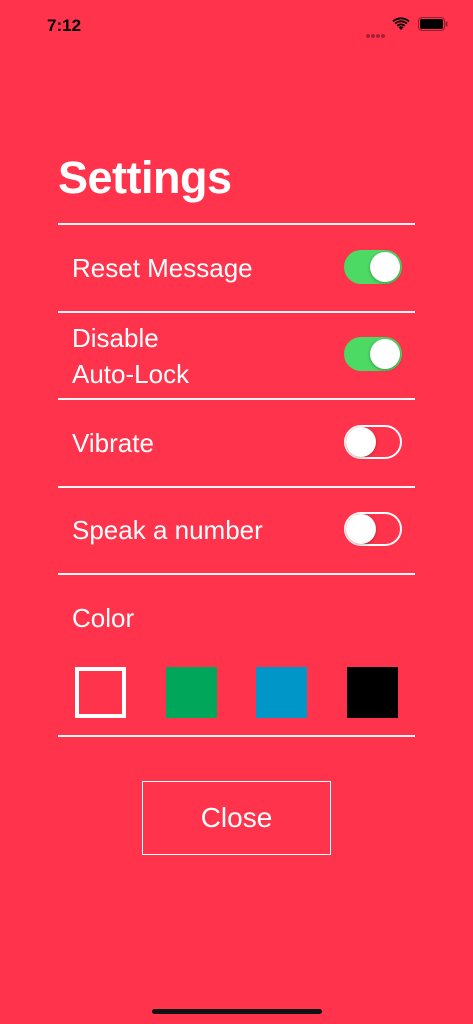 This screenshot has width=473, height=1024. Describe the element at coordinates (433, 24) in the screenshot. I see `battery-icon` at that location.